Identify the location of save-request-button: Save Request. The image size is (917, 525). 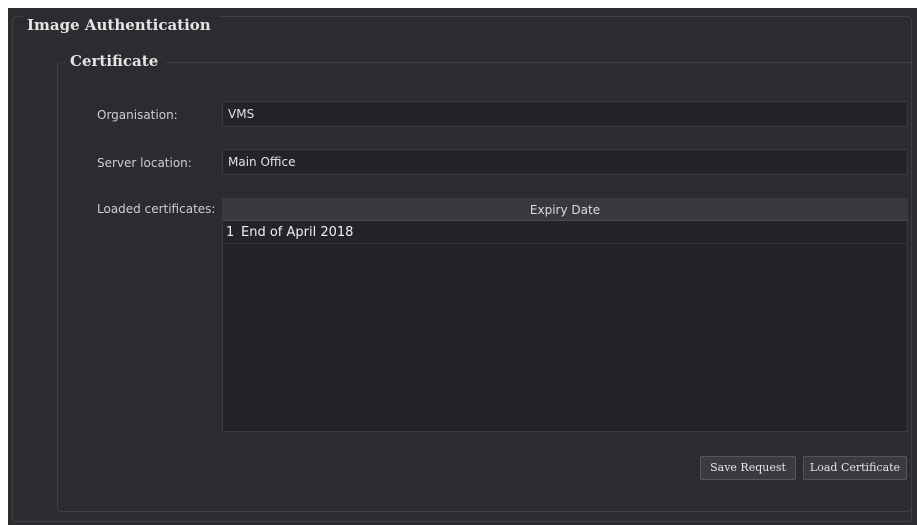
(748, 468).